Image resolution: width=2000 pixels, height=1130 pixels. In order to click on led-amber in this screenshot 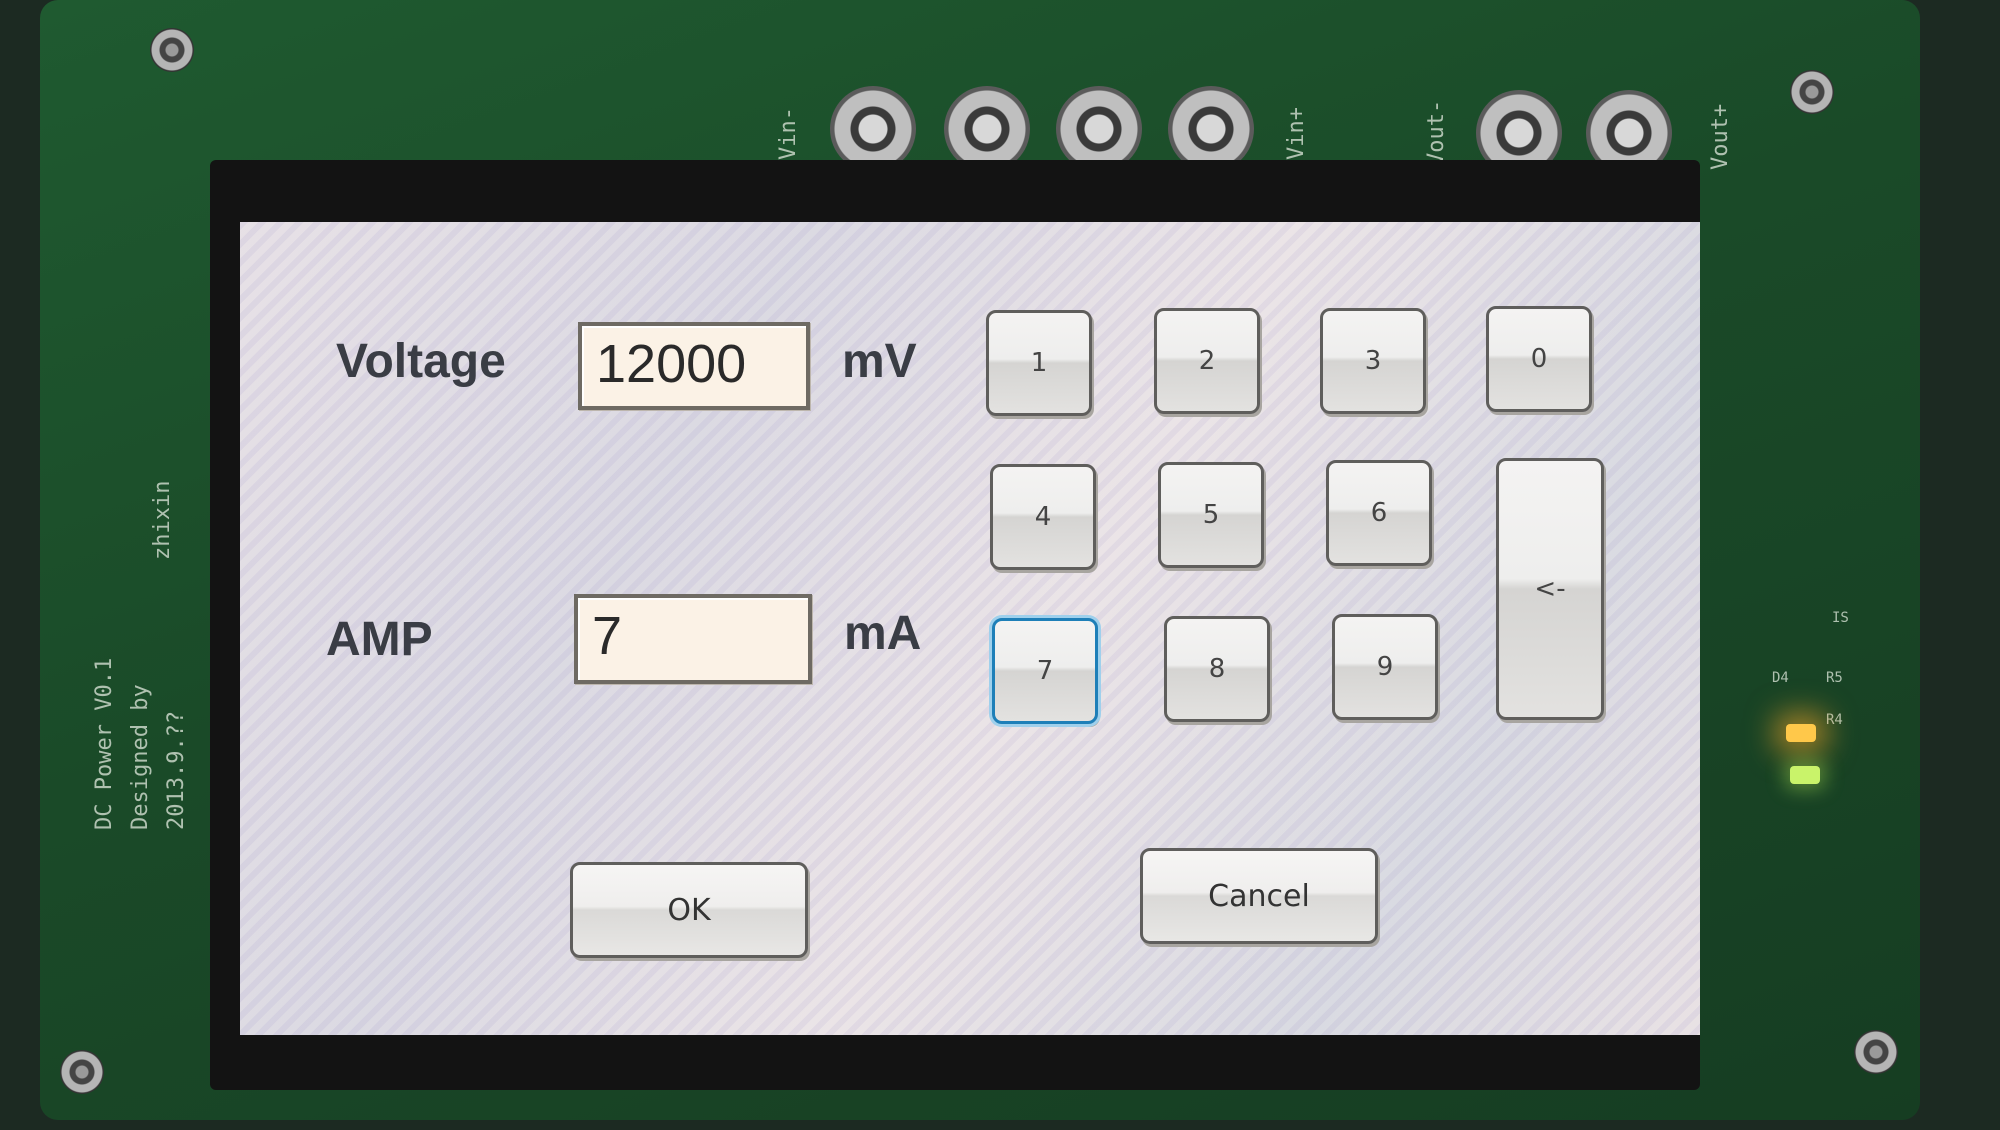, I will do `click(1801, 733)`.